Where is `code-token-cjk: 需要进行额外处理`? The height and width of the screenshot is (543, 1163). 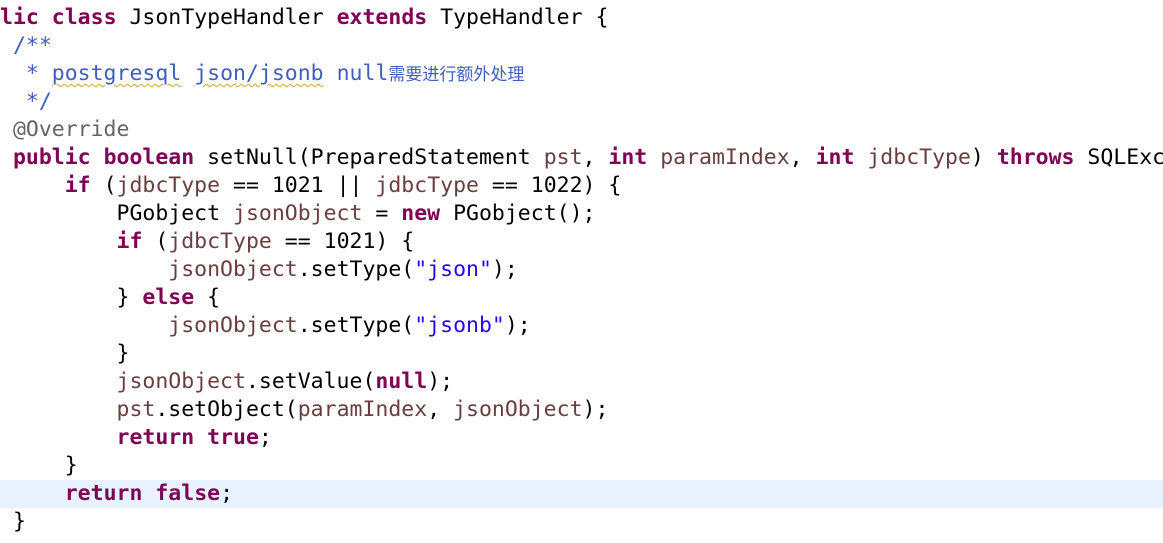
code-token-cjk: 需要进行额外处理 is located at coordinates (456, 75).